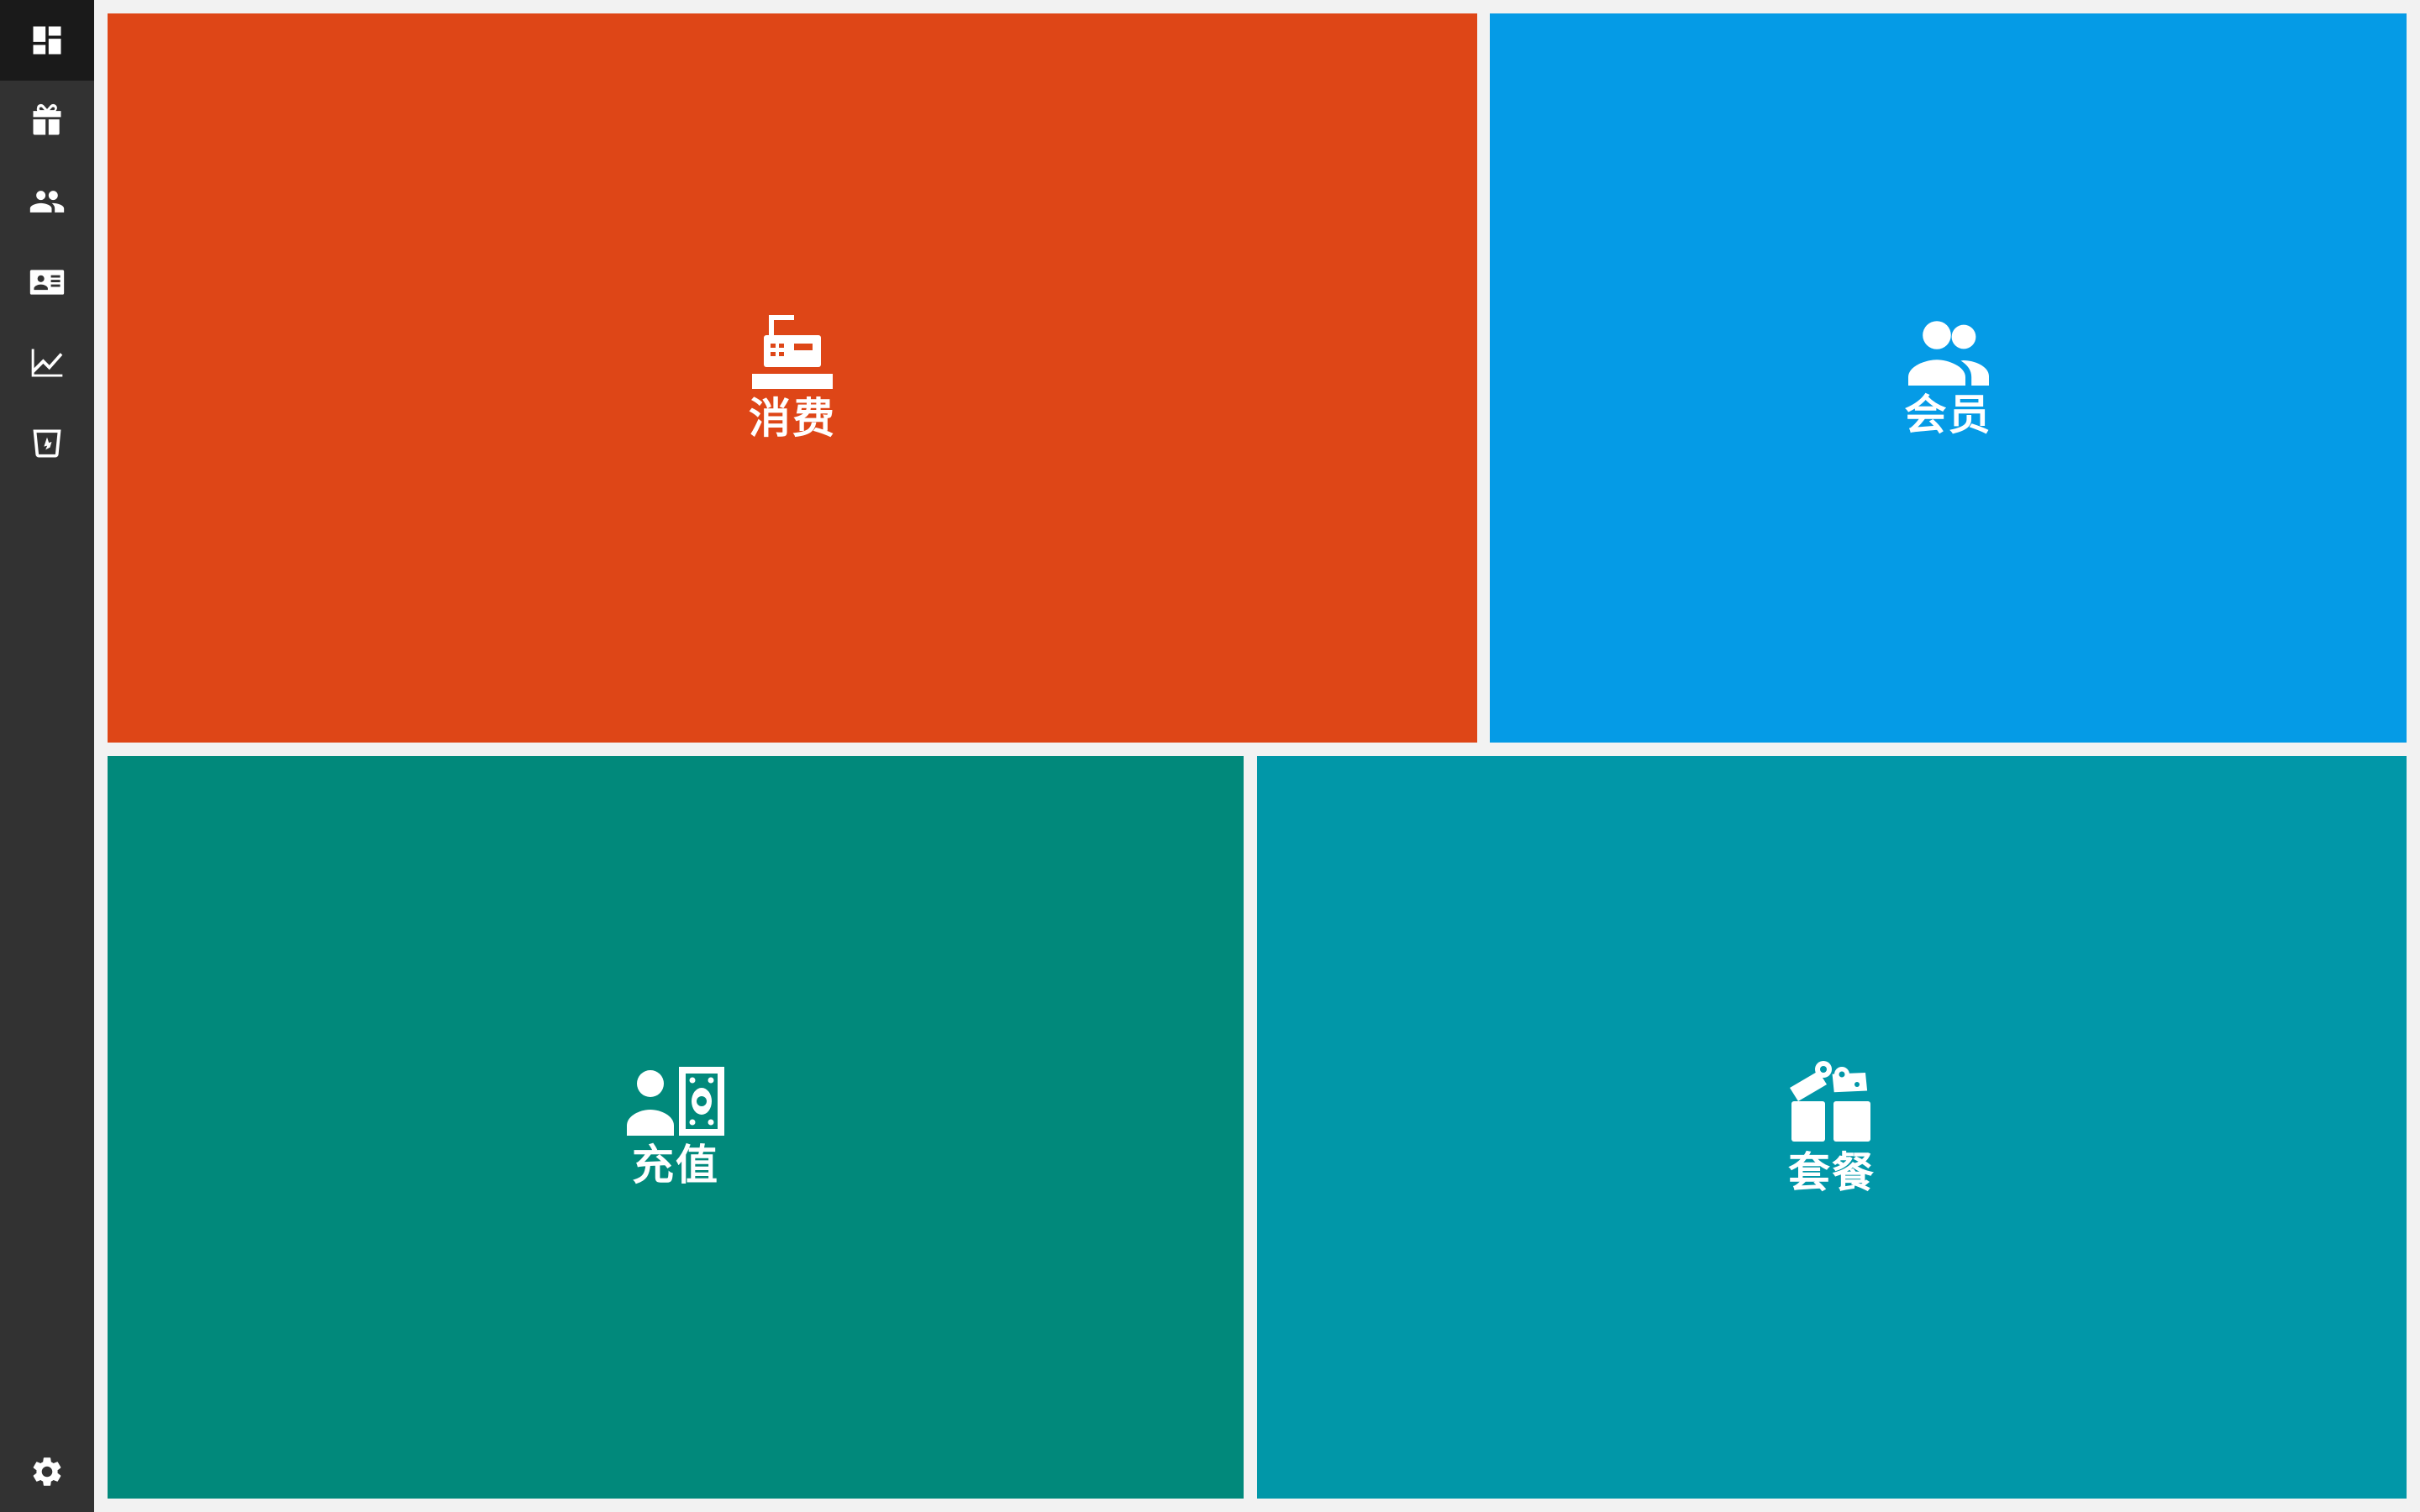  I want to click on gear-icon, so click(47, 1471).